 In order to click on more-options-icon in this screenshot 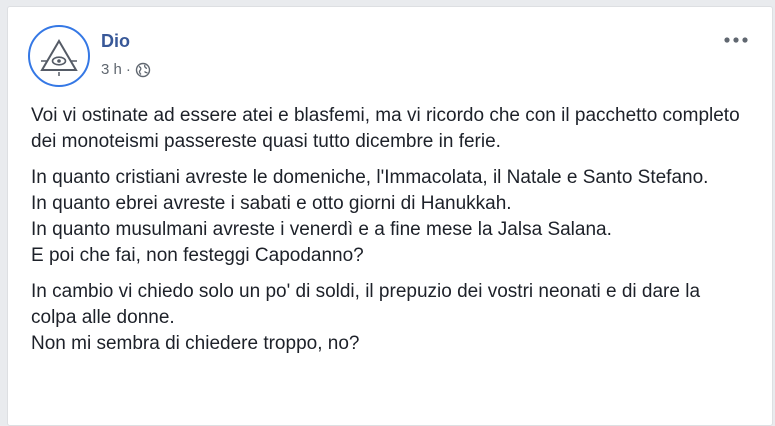, I will do `click(736, 40)`.